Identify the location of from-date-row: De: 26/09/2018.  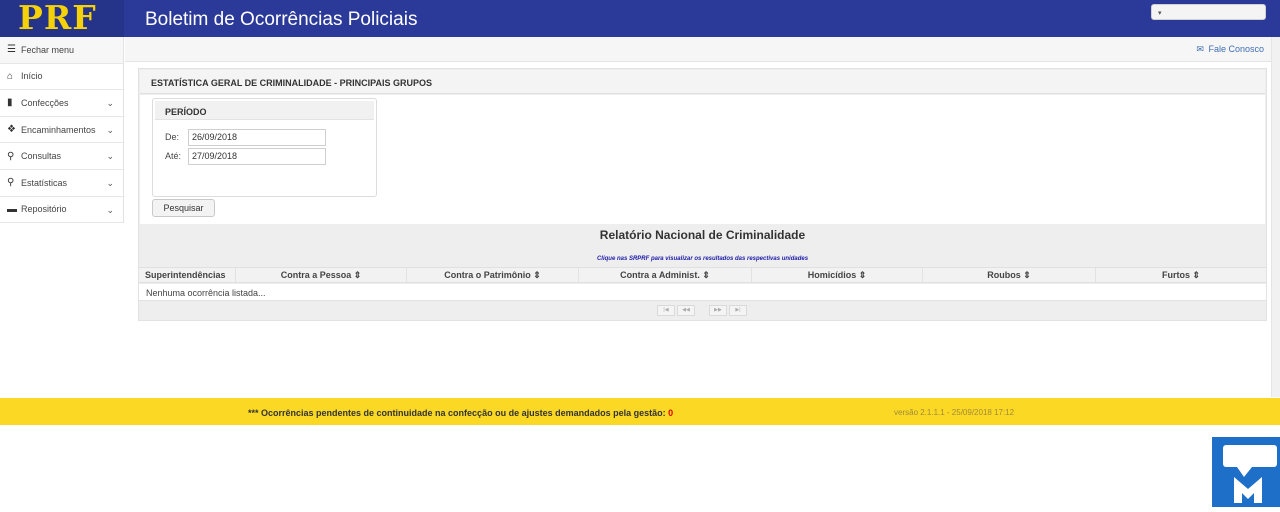
(245, 137).